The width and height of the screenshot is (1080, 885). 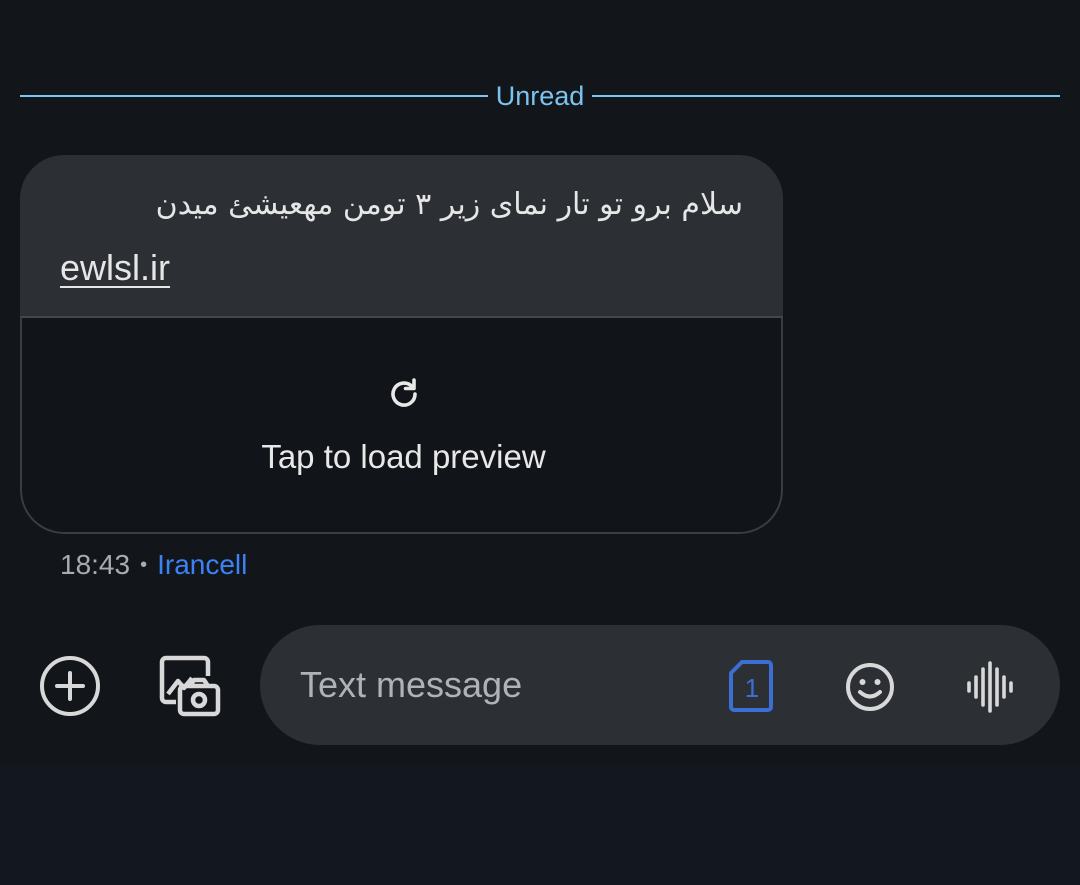 I want to click on text-message-input: Text message, so click(x=411, y=685).